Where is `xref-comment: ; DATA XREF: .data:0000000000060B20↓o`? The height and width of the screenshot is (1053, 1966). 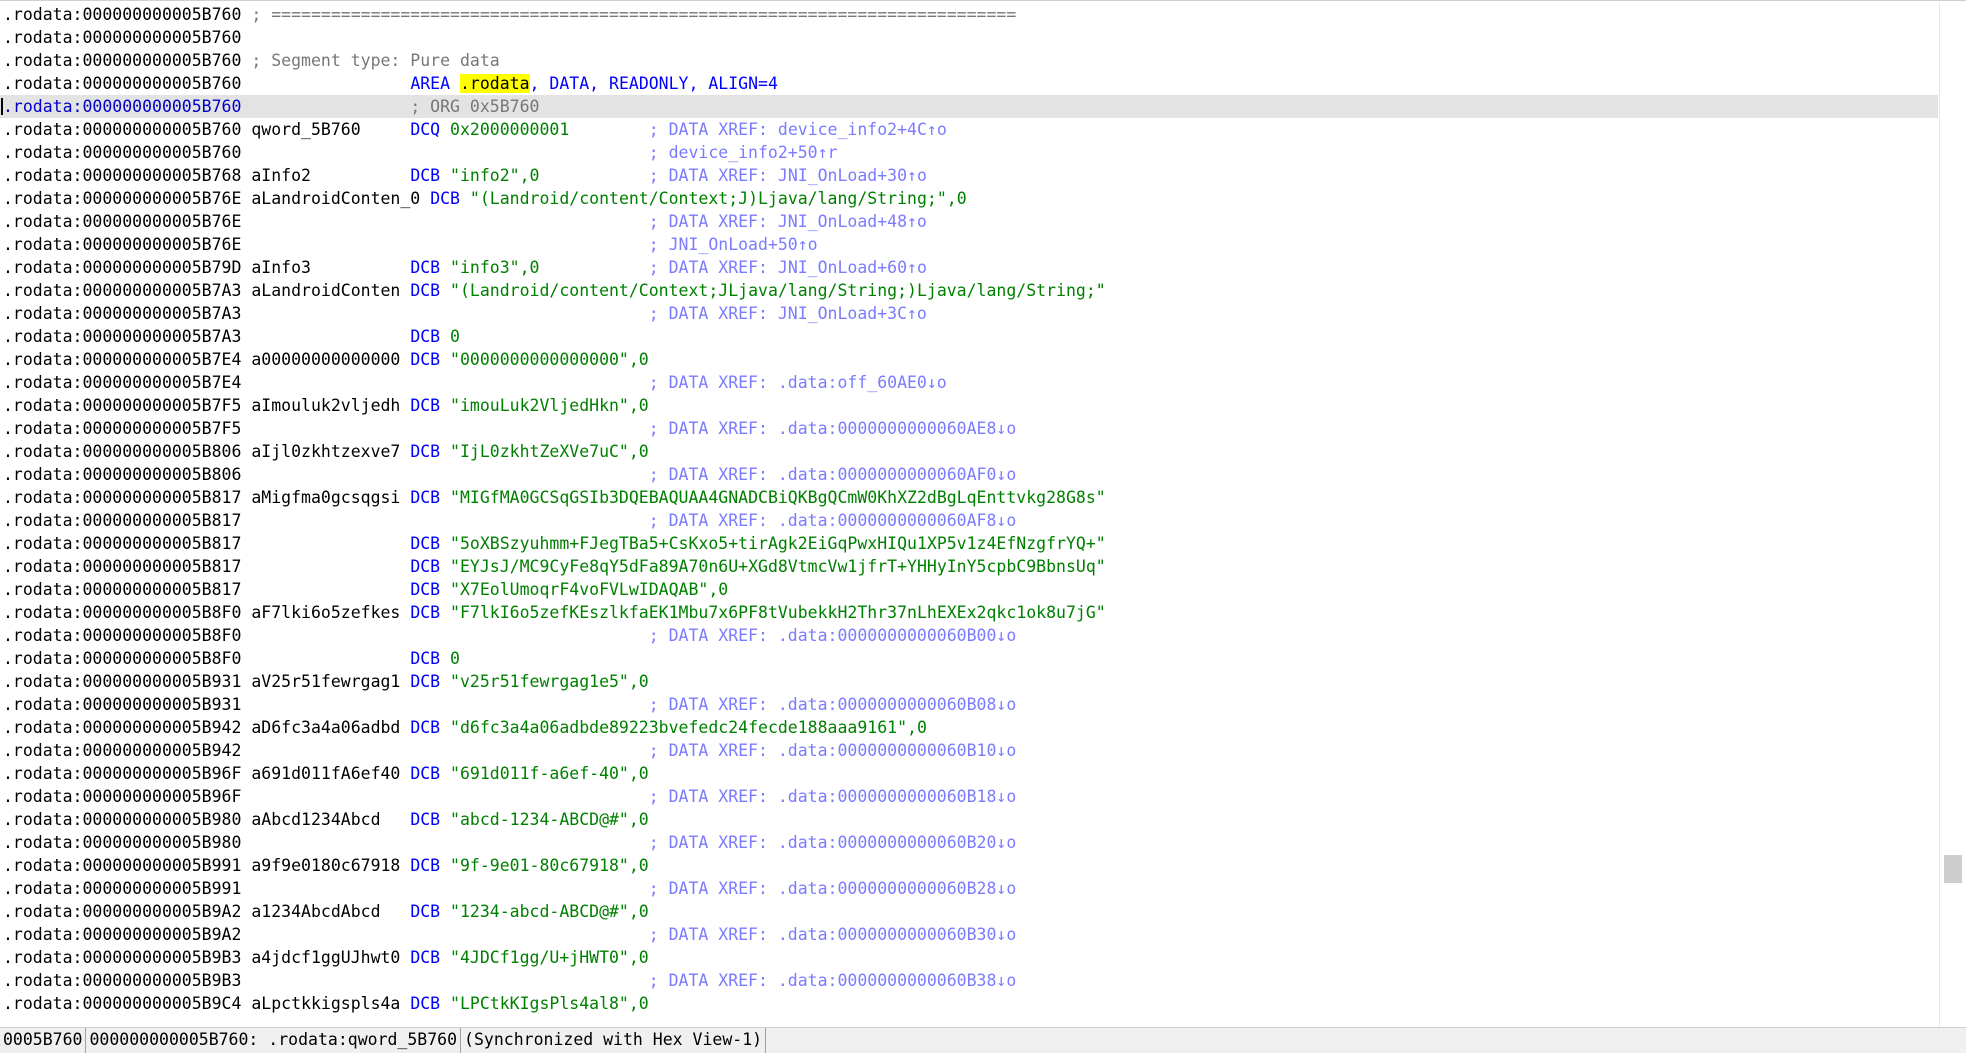 xref-comment: ; DATA XREF: .data:0000000000060B20↓o is located at coordinates (833, 842).